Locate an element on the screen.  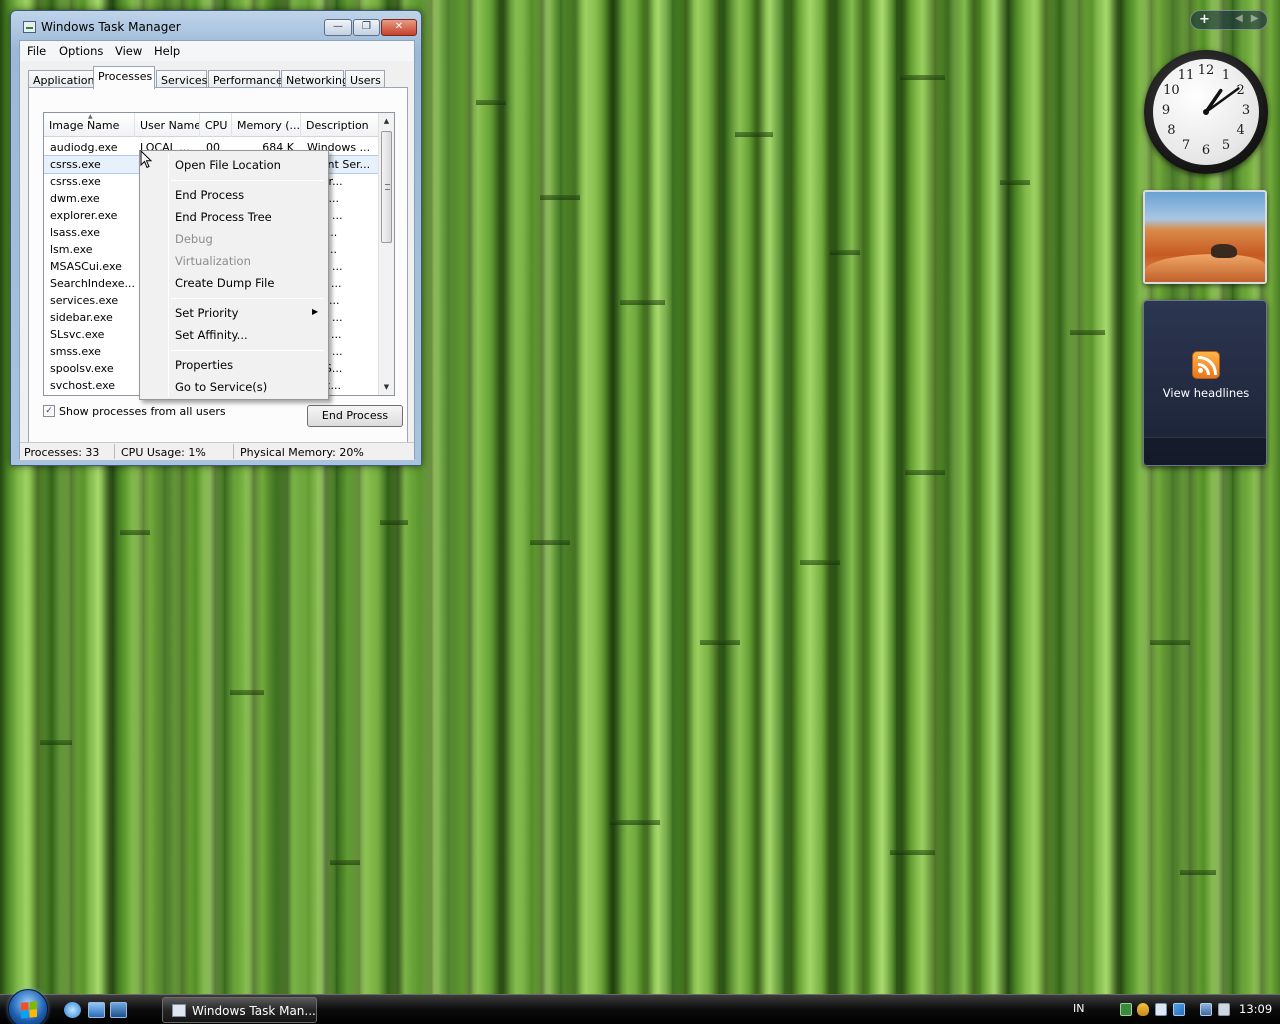
clock-numeral: 8 is located at coordinates (1171, 130).